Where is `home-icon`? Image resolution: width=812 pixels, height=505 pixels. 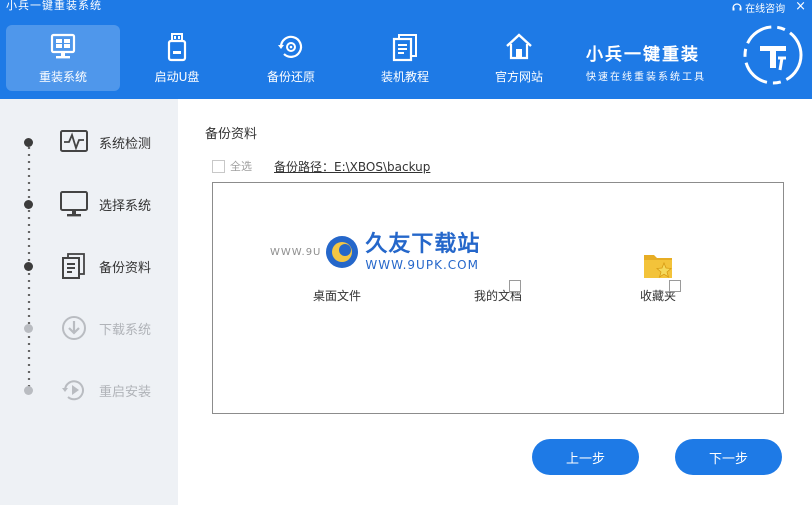 home-icon is located at coordinates (519, 45).